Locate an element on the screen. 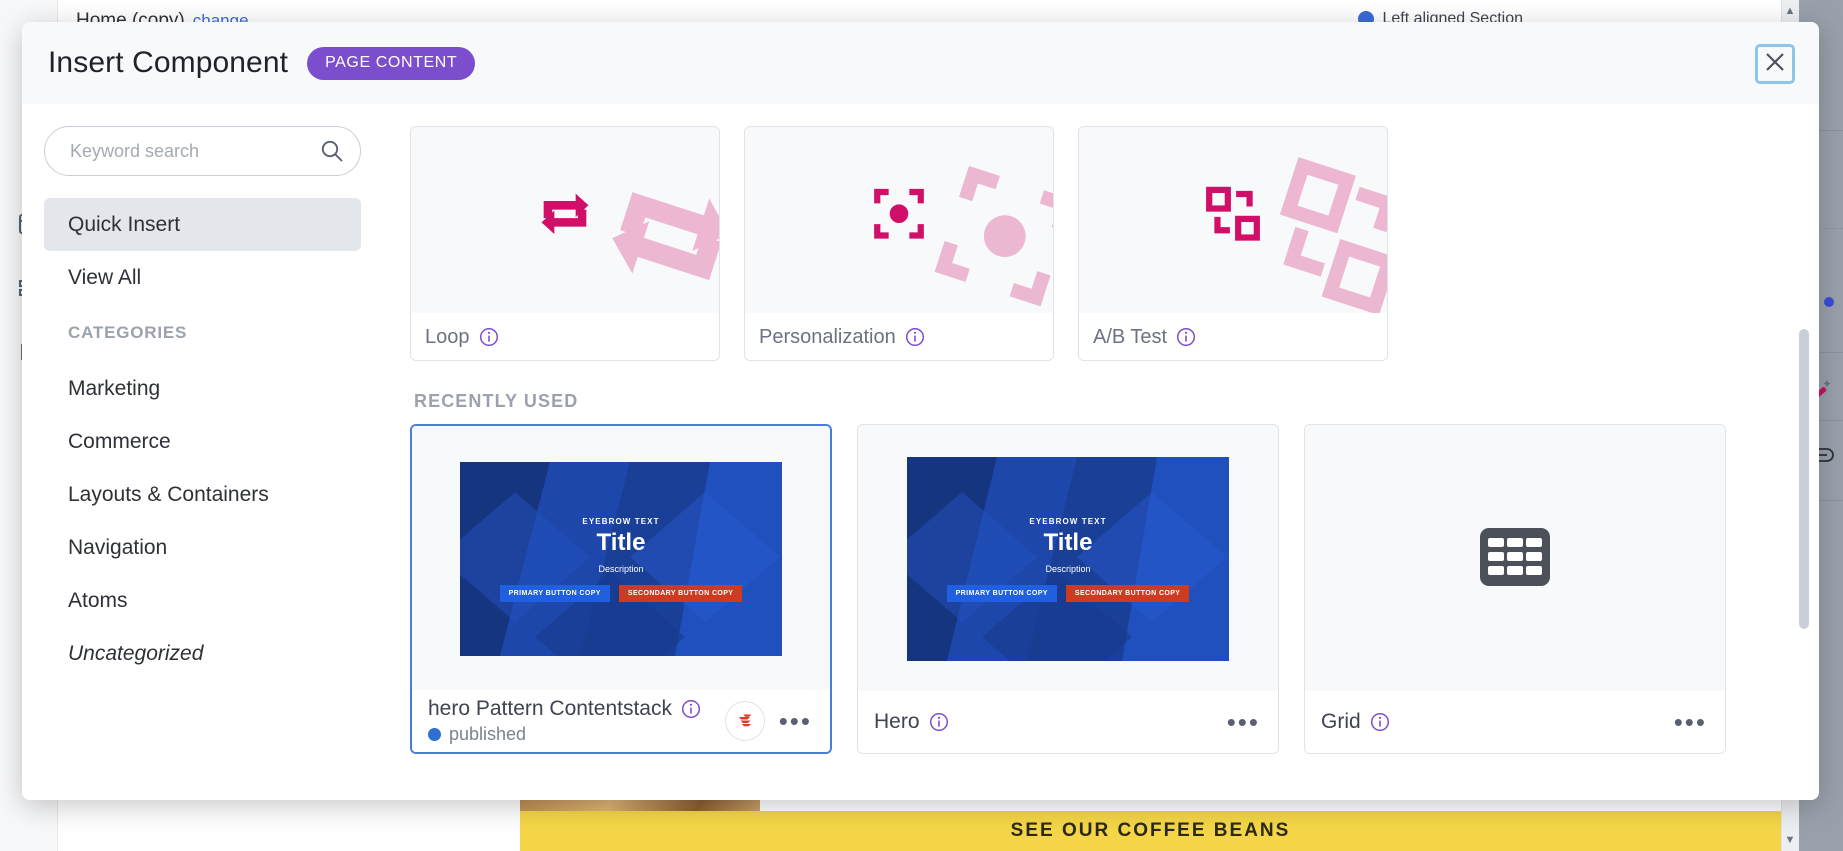  search-input is located at coordinates (202, 151).